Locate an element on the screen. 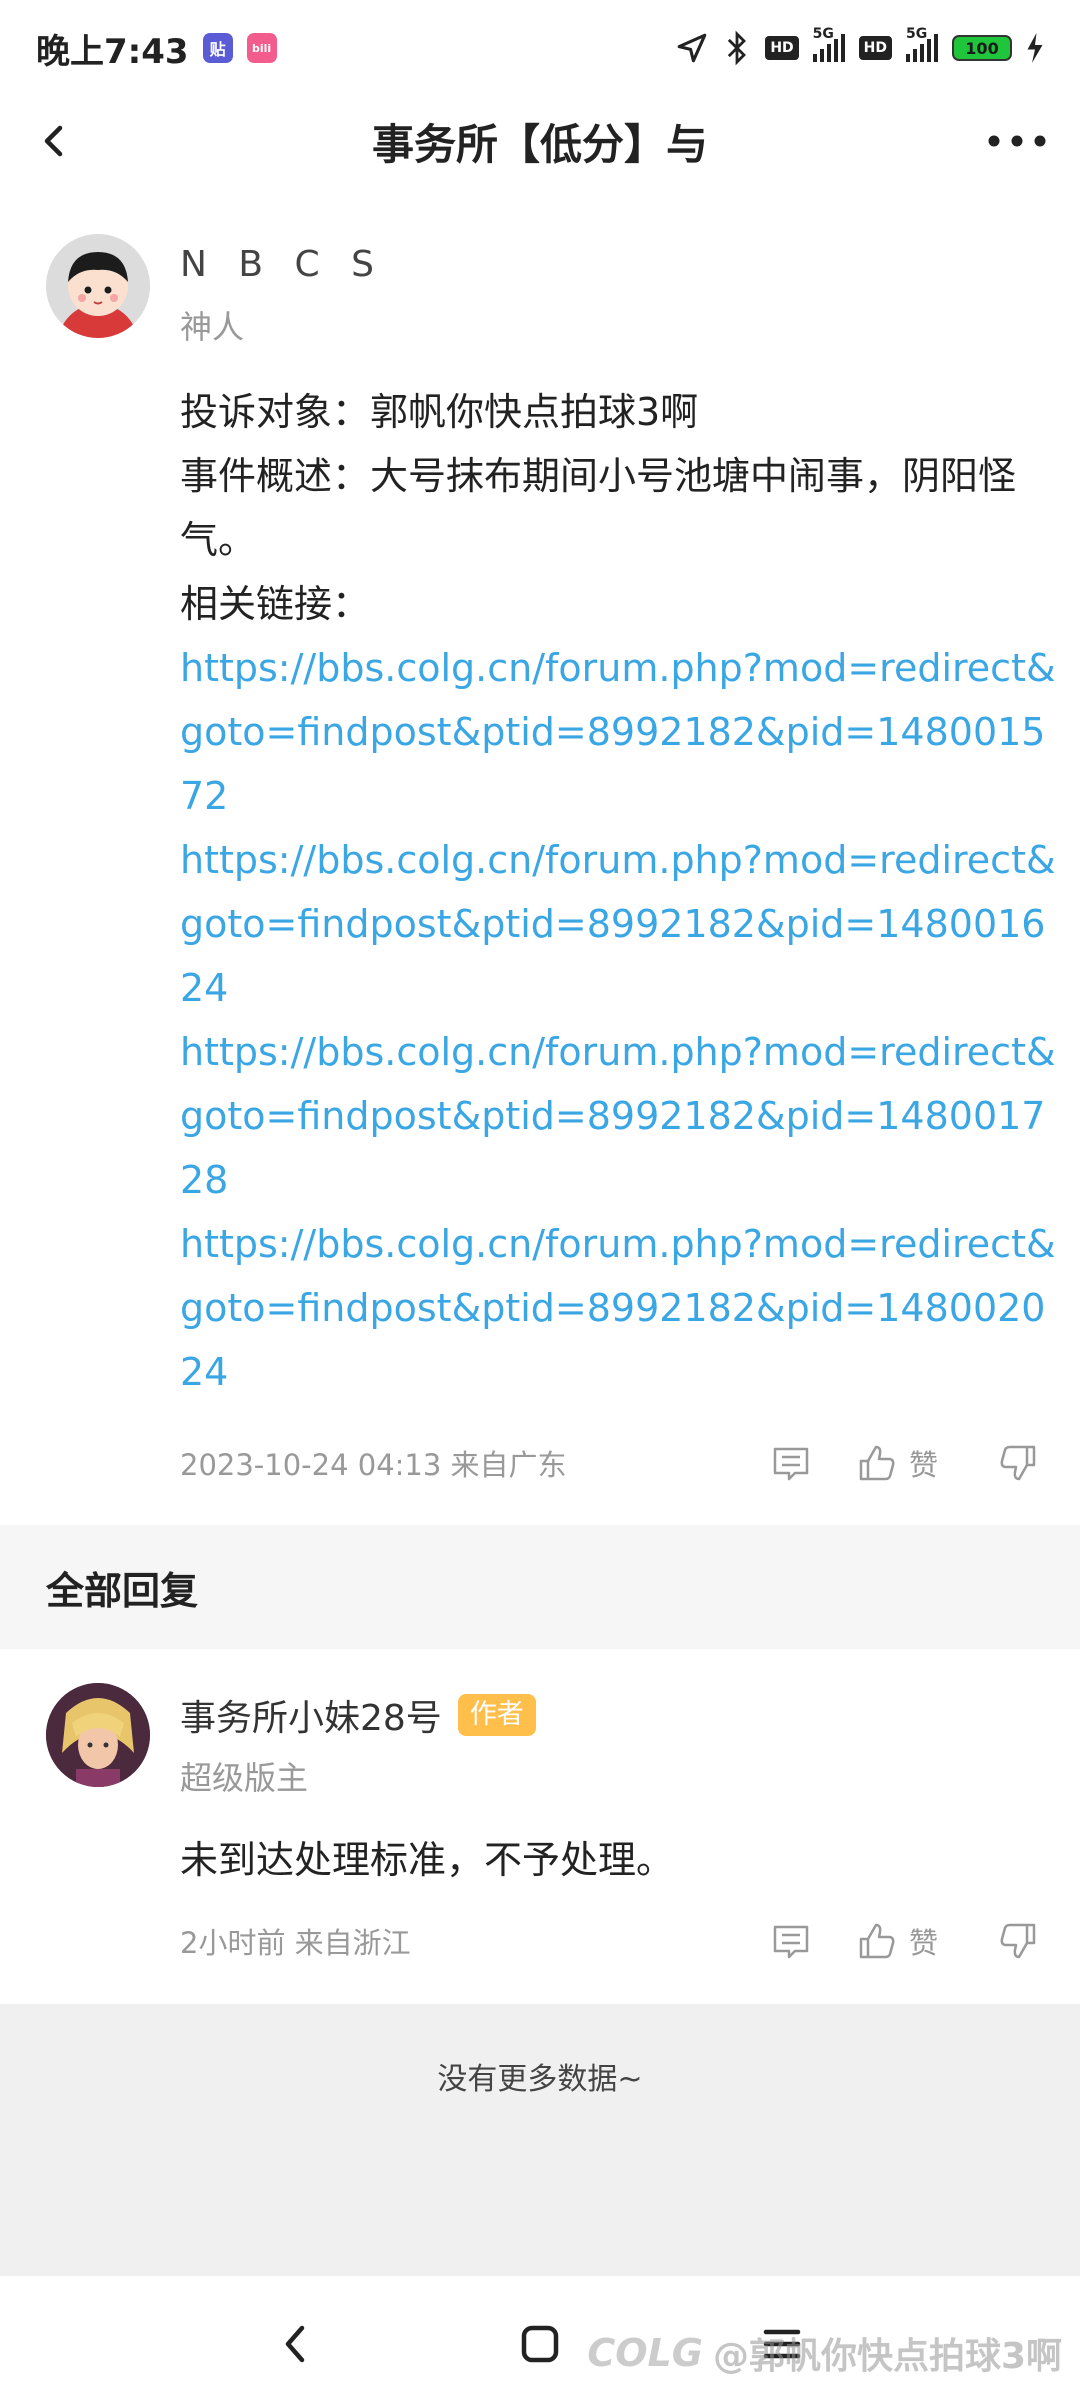  reply-meta-row: 2小时前 来自浙江 赞 is located at coordinates (610, 1941).